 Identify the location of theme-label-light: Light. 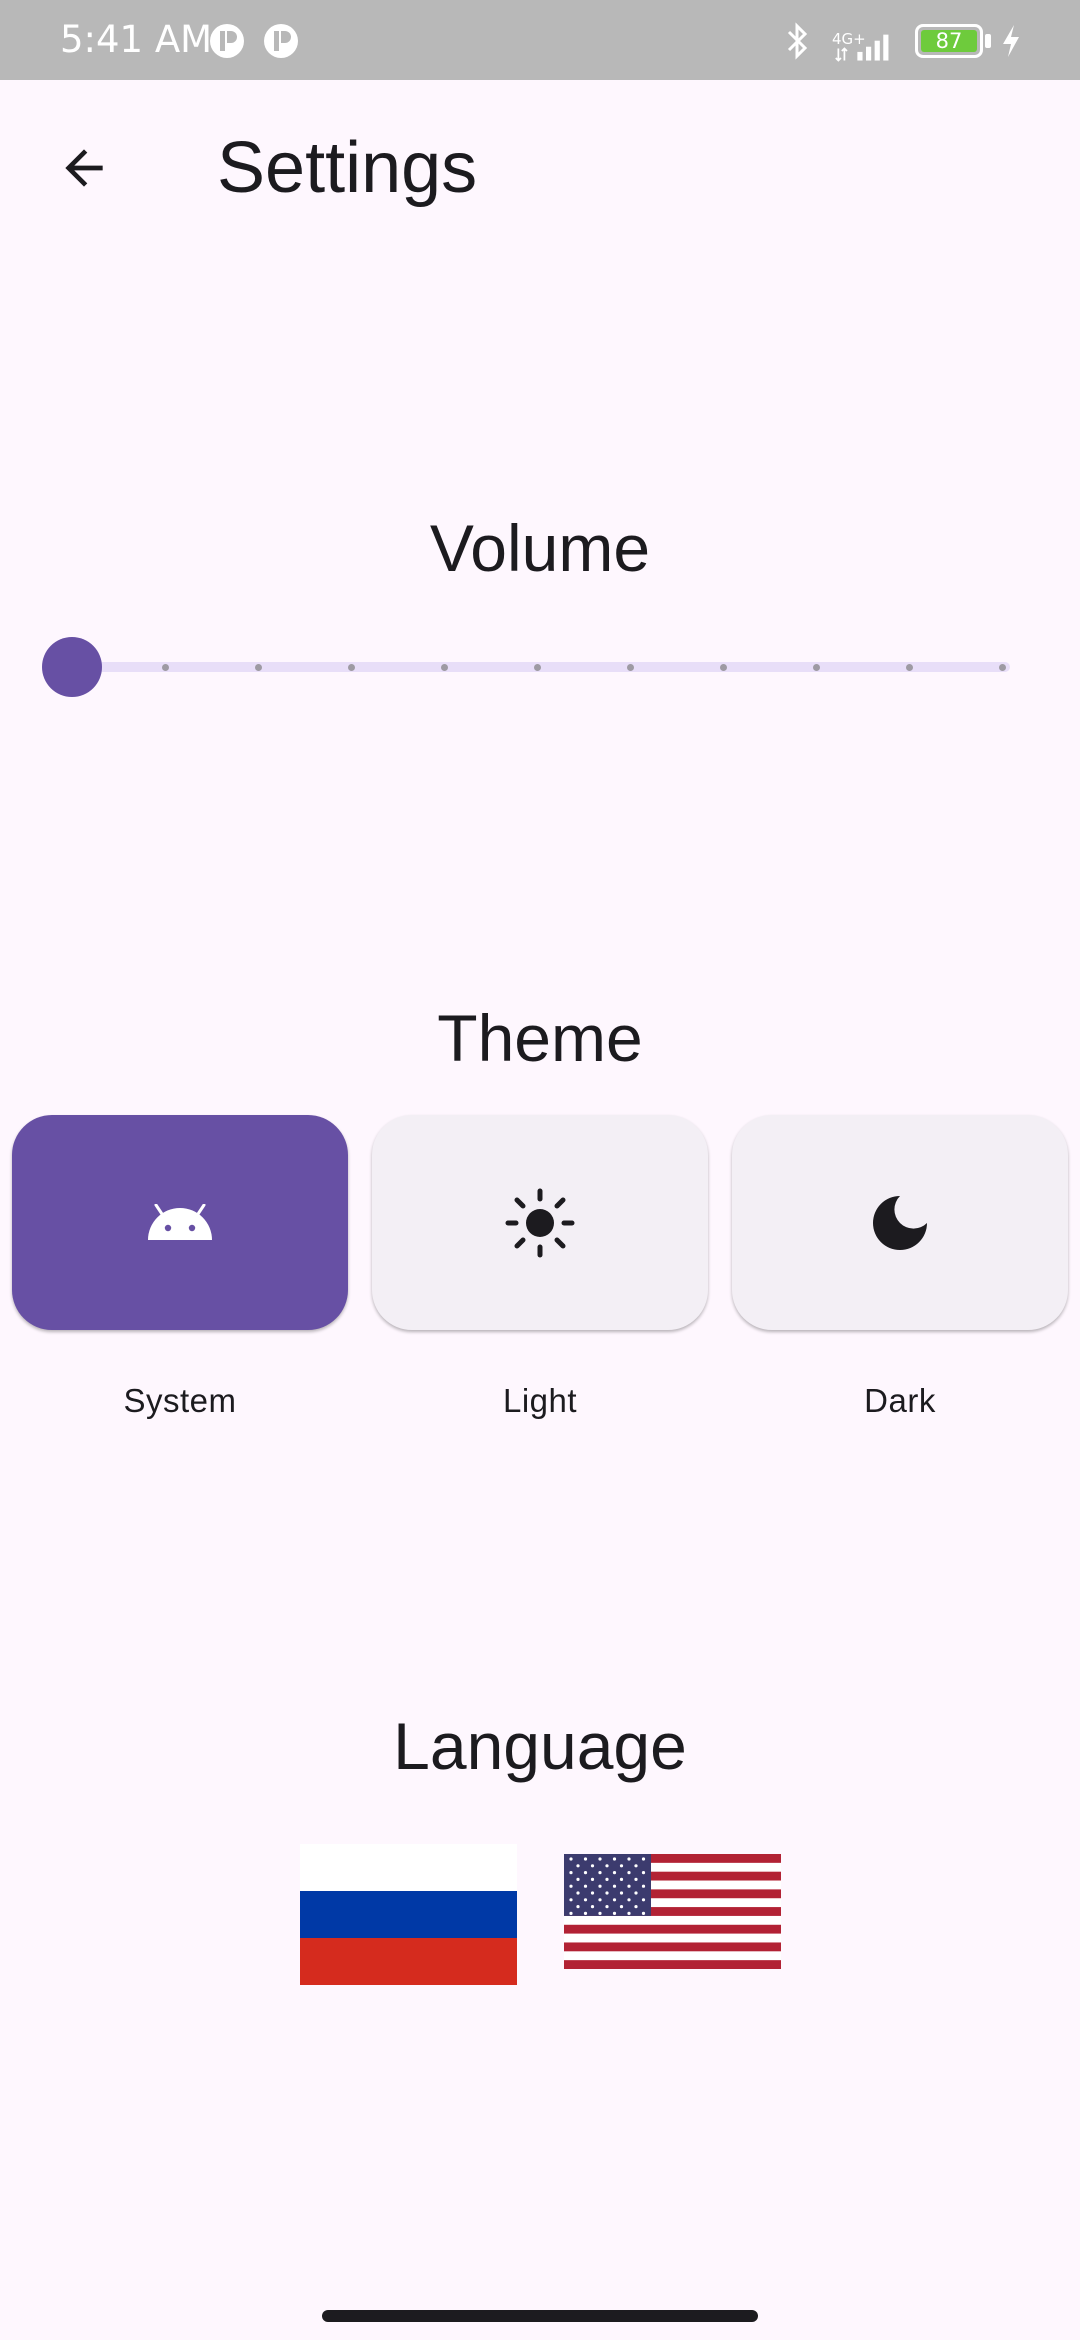
(540, 1400).